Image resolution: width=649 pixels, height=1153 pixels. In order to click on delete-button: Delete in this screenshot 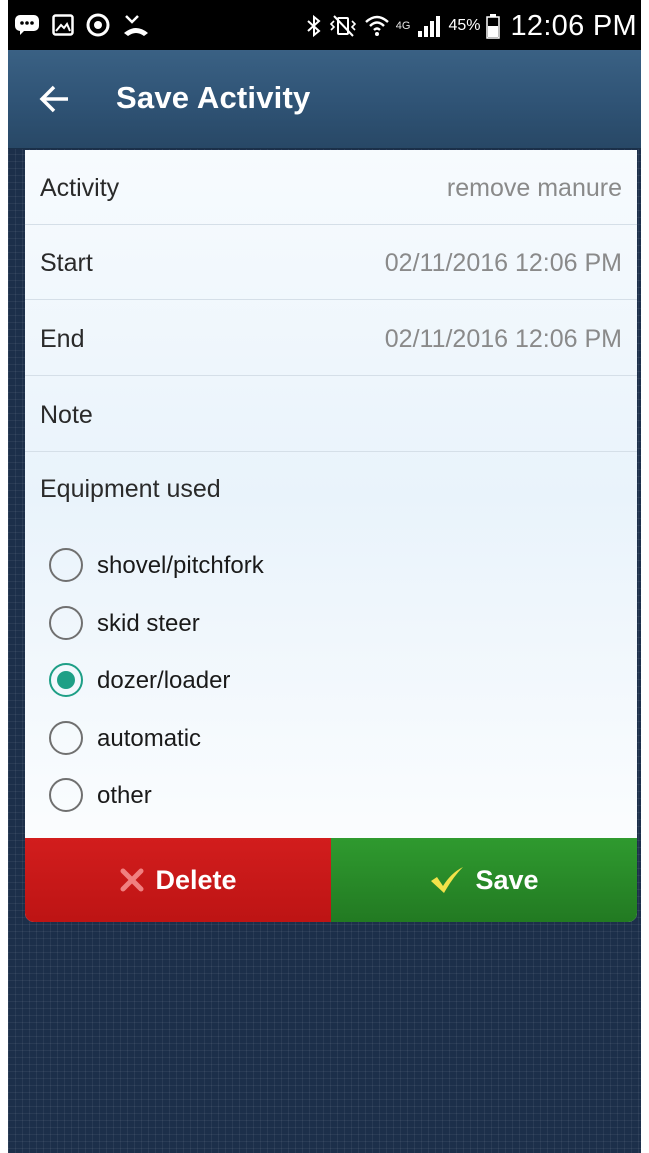, I will do `click(178, 880)`.